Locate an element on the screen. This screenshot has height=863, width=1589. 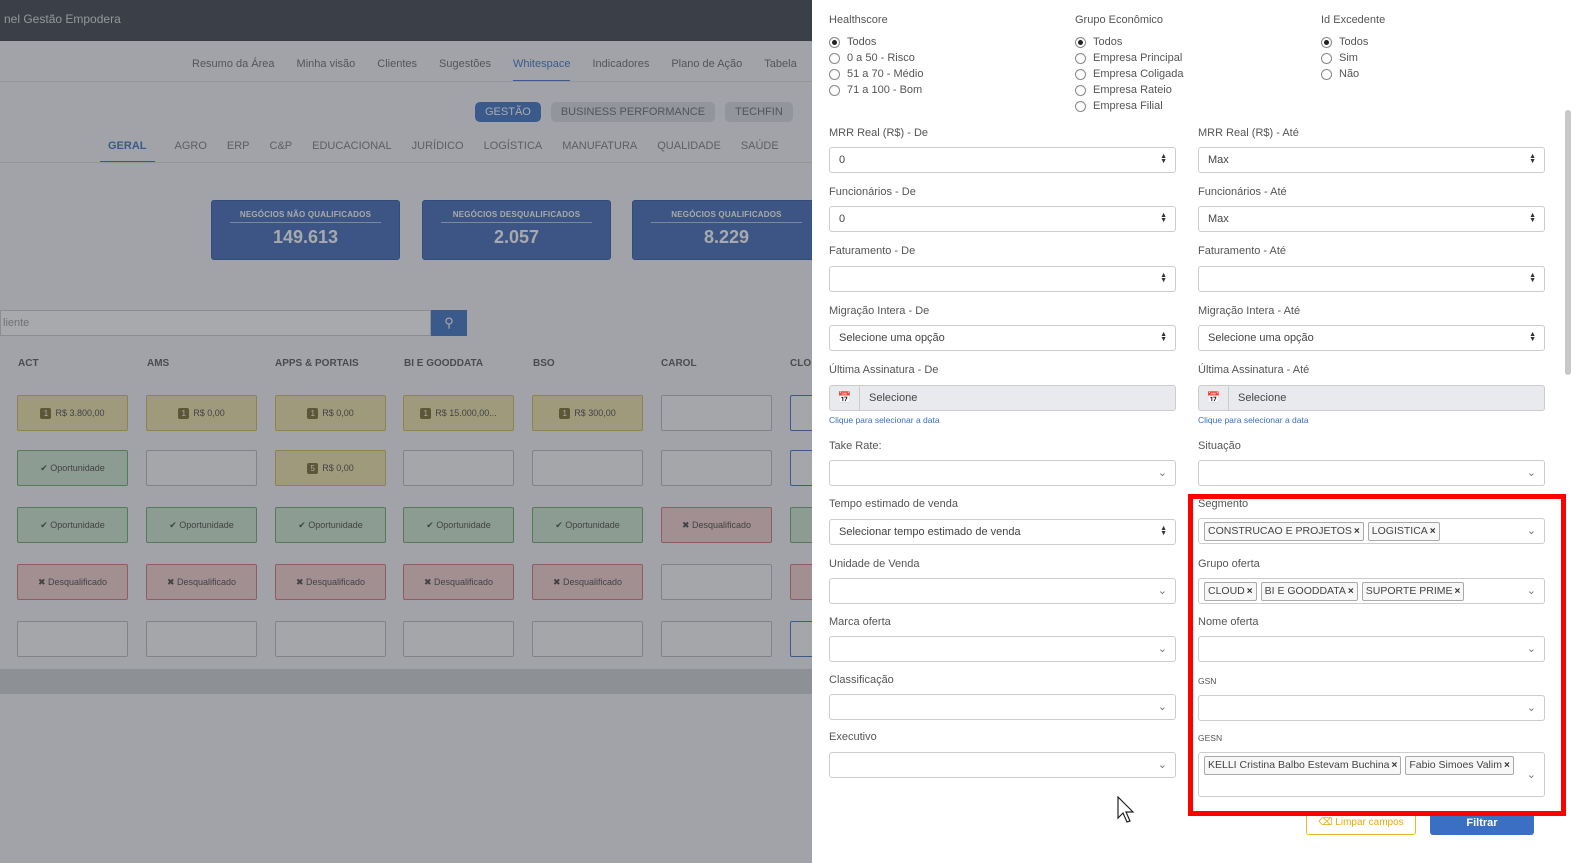
faturamento-ate-select: ▲ ▼ is located at coordinates (1371, 279).